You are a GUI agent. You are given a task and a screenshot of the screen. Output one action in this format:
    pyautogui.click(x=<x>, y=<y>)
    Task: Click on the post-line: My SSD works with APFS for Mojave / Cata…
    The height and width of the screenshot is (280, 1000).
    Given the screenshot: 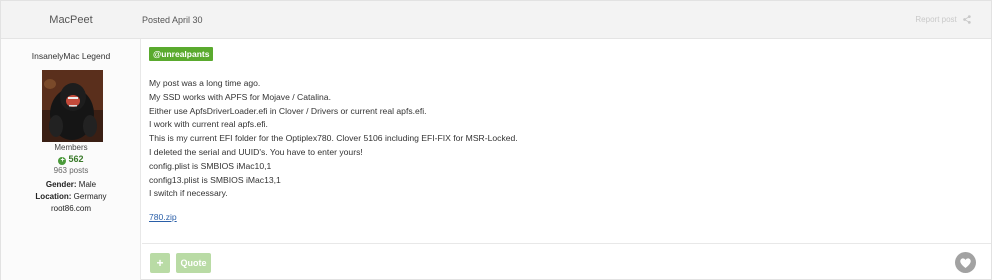 What is the action you would take?
    pyautogui.click(x=240, y=96)
    